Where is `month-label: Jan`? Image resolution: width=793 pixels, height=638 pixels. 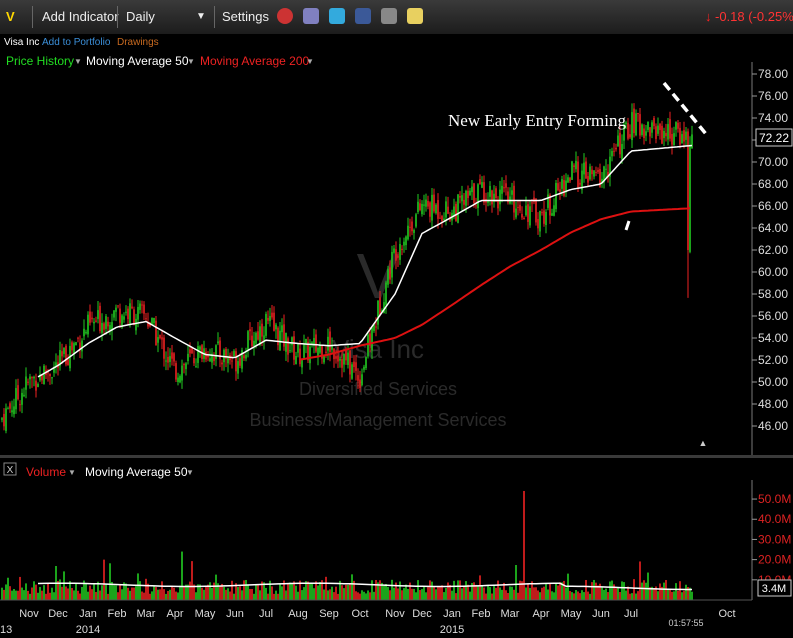 month-label: Jan is located at coordinates (452, 614).